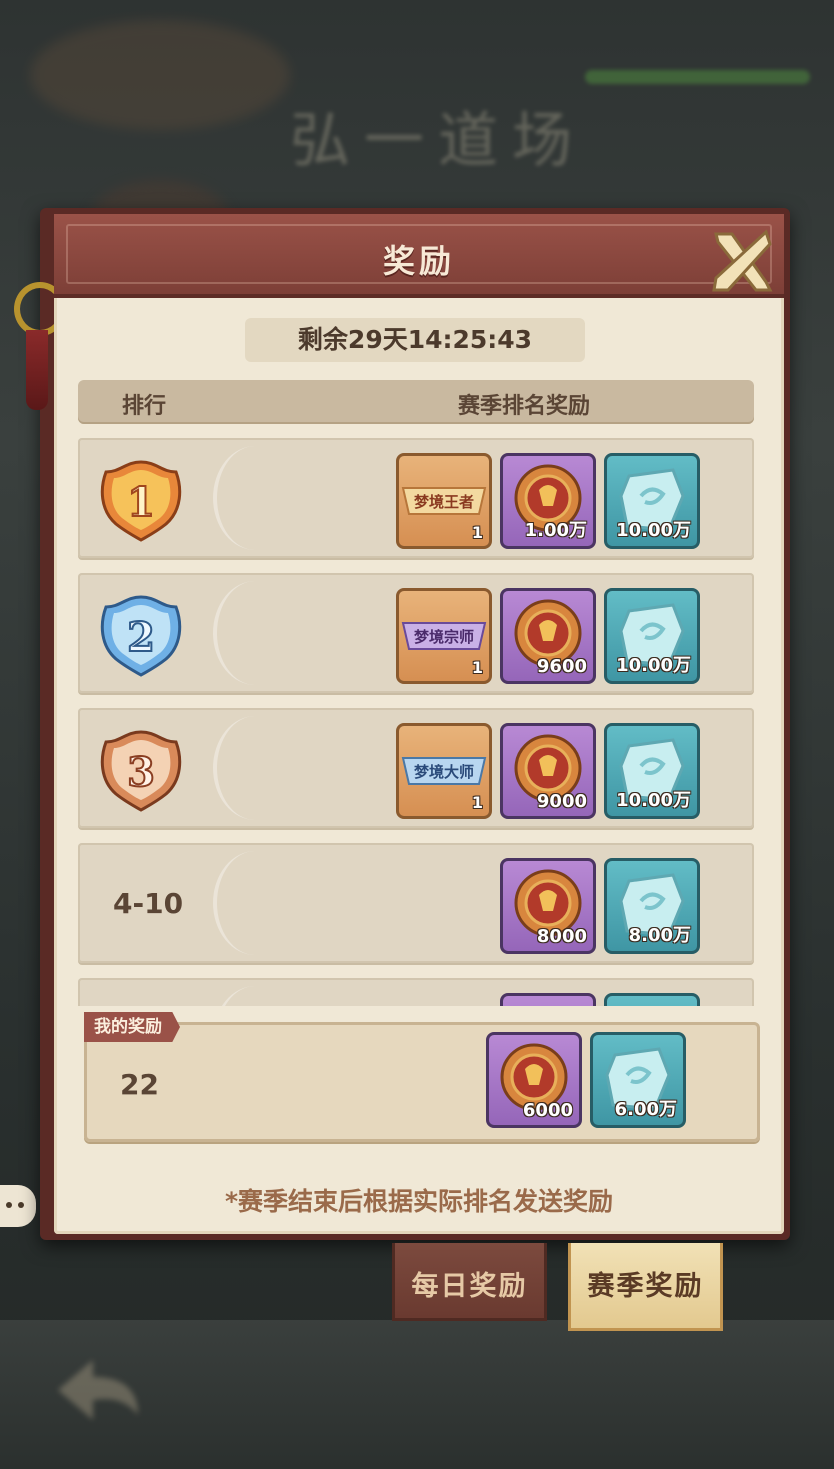 The height and width of the screenshot is (1469, 834). What do you see at coordinates (418, 261) in the screenshot?
I see `dialog-title: 奖励` at bounding box center [418, 261].